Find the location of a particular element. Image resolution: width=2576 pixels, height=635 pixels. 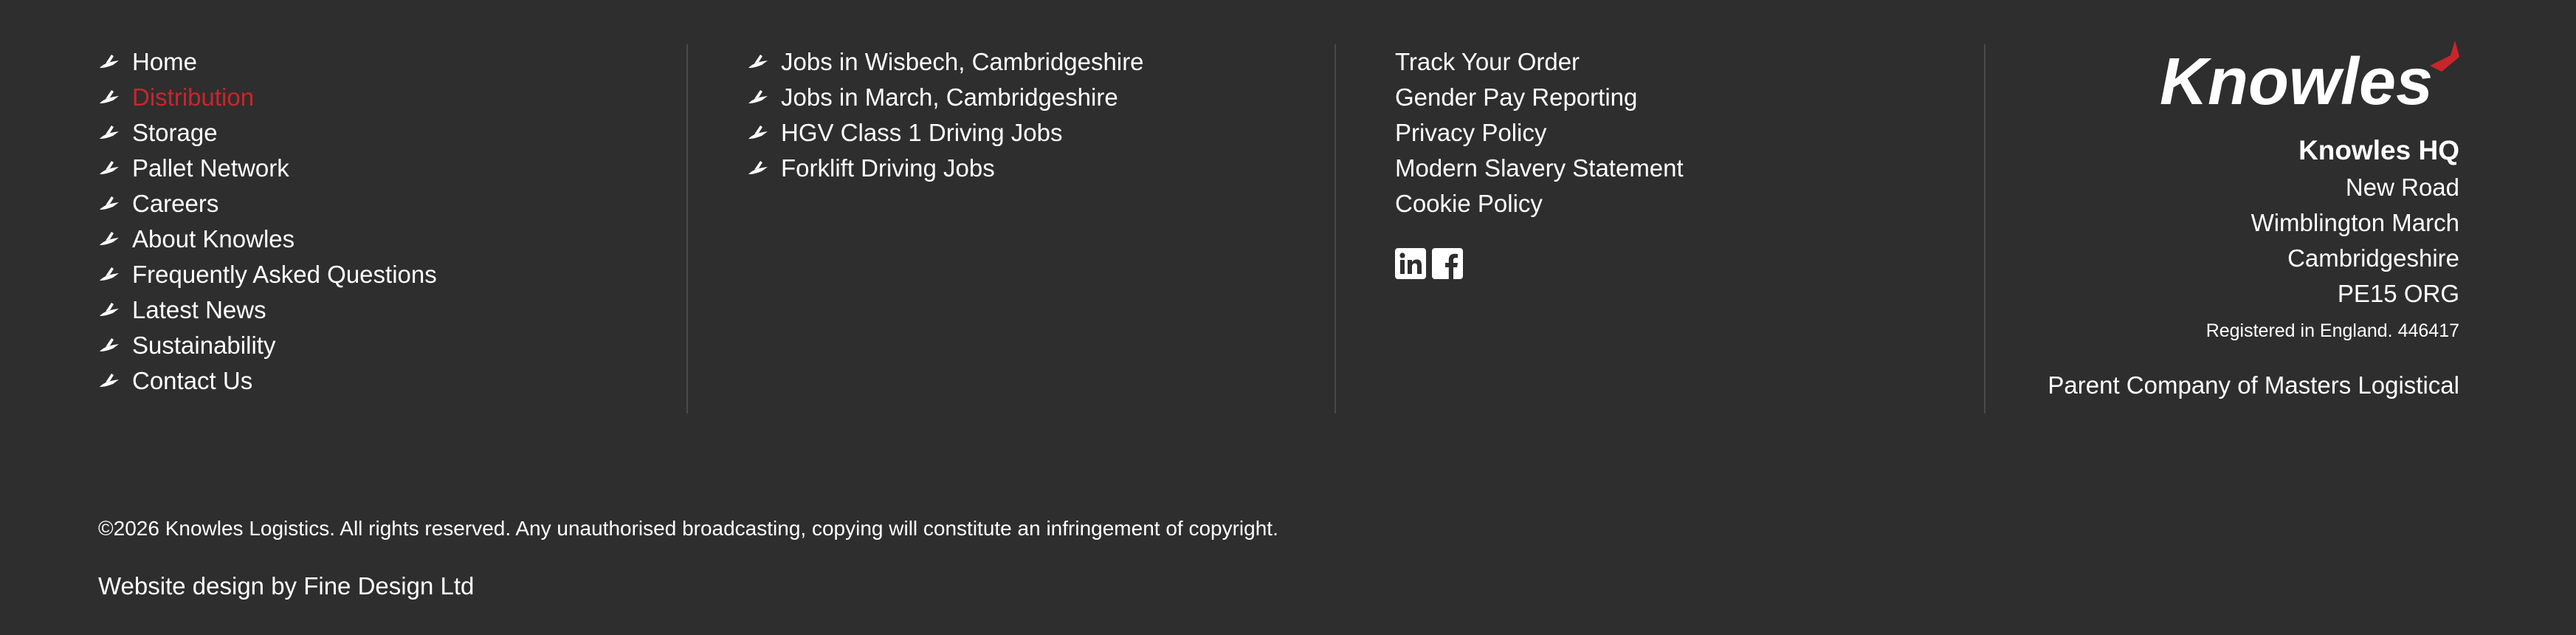

jobs-nav-item: Jobs in Wisbech, Cambridgeshire is located at coordinates (945, 62).